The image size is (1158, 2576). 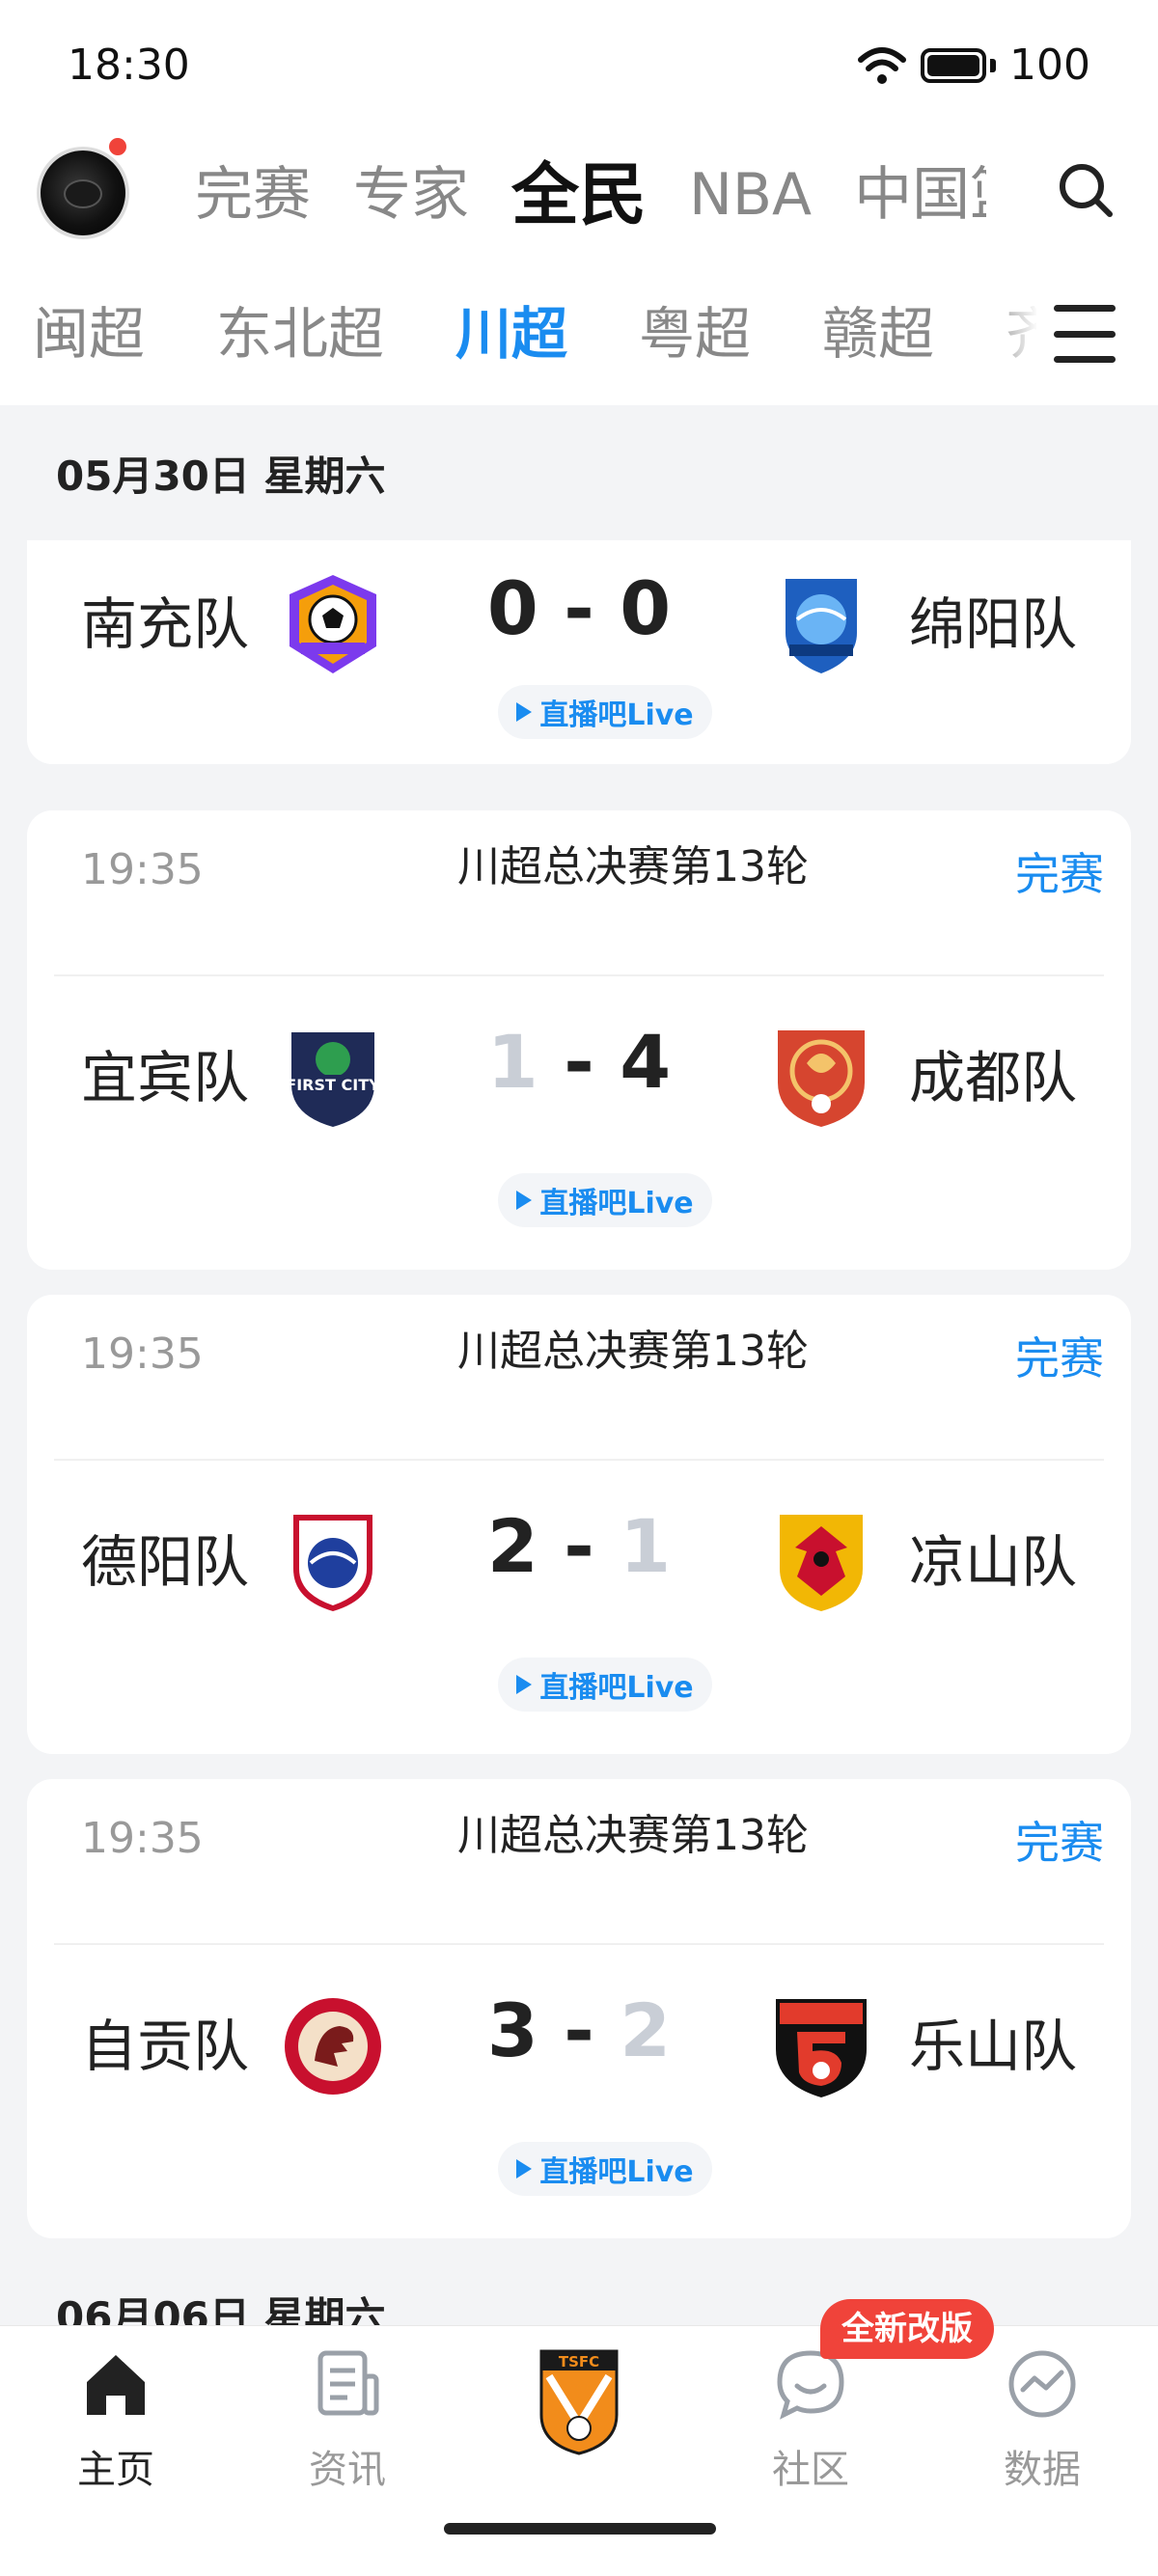 What do you see at coordinates (347, 2470) in the screenshot?
I see `nav-news-label: 资讯` at bounding box center [347, 2470].